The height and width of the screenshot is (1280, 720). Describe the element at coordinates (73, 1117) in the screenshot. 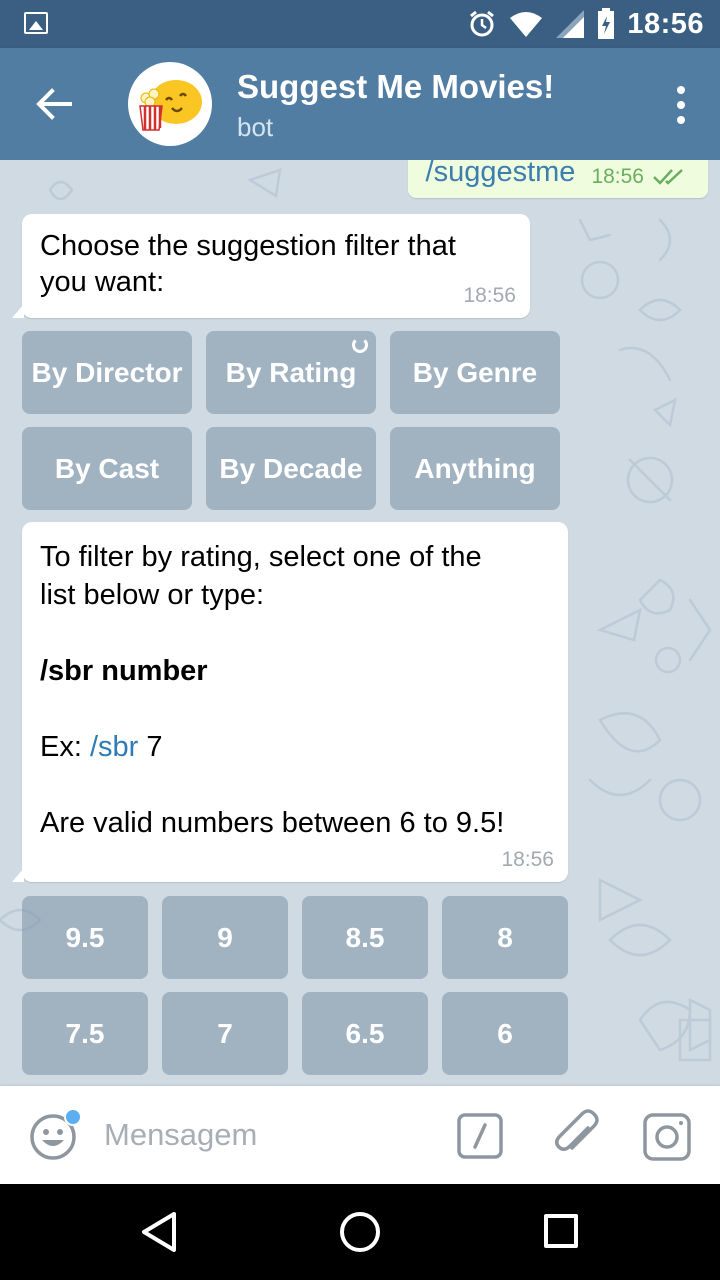

I see `notification-dot` at that location.